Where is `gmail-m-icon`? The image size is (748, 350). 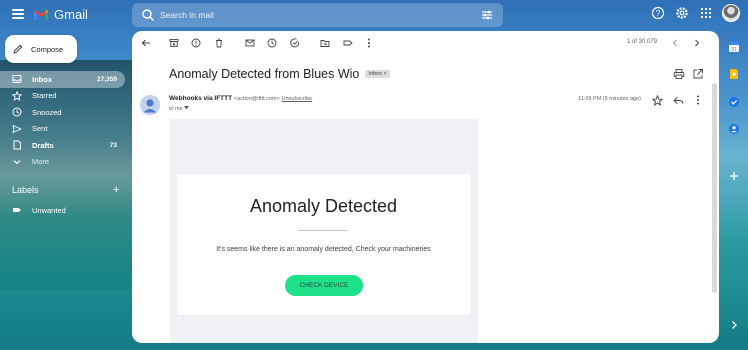 gmail-m-icon is located at coordinates (41, 15).